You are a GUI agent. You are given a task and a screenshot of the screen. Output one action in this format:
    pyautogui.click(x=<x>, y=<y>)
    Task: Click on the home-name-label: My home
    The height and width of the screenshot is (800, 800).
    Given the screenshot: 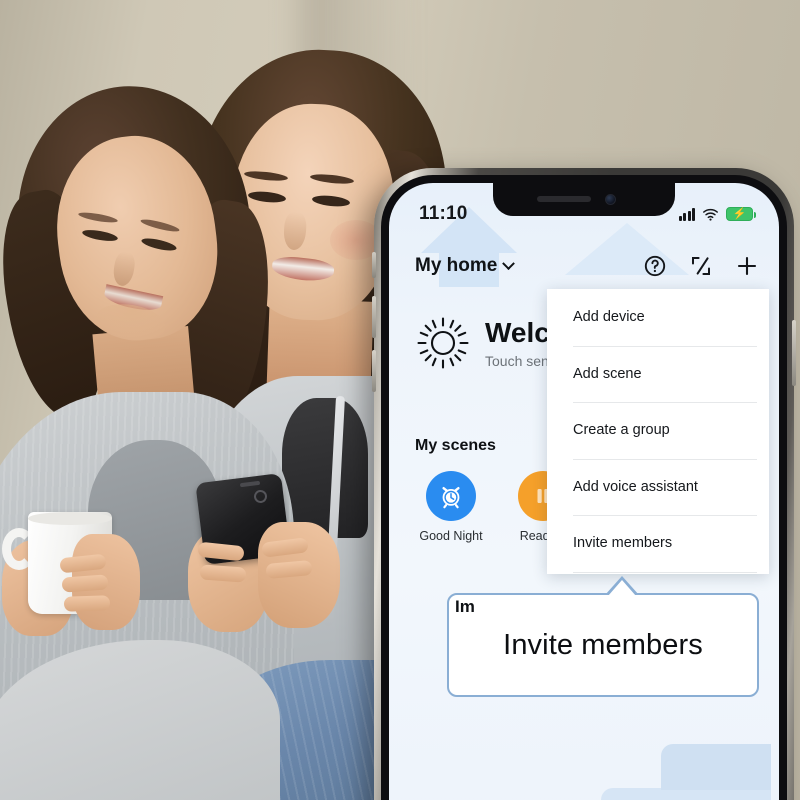 What is the action you would take?
    pyautogui.click(x=456, y=265)
    